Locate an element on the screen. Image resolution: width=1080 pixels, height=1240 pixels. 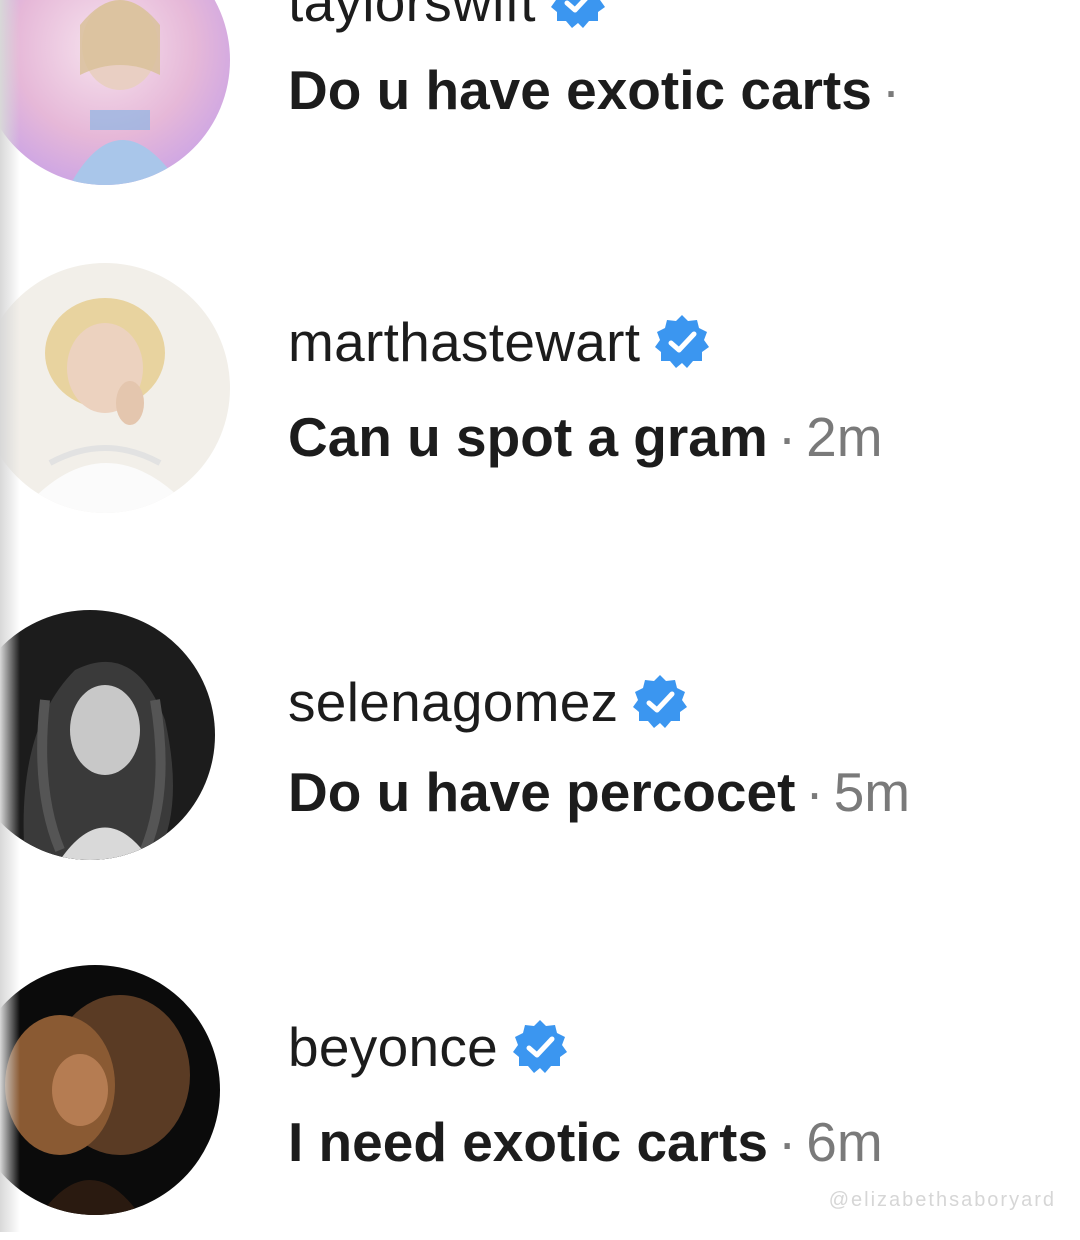
avatar-taylorswift is located at coordinates (115, 92).